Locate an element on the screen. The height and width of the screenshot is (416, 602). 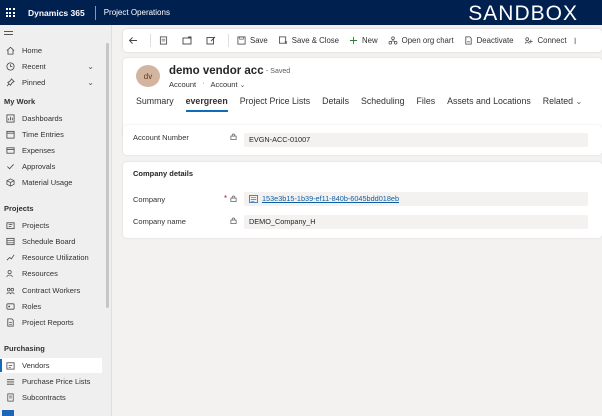
pin-icon is located at coordinates (10, 82).